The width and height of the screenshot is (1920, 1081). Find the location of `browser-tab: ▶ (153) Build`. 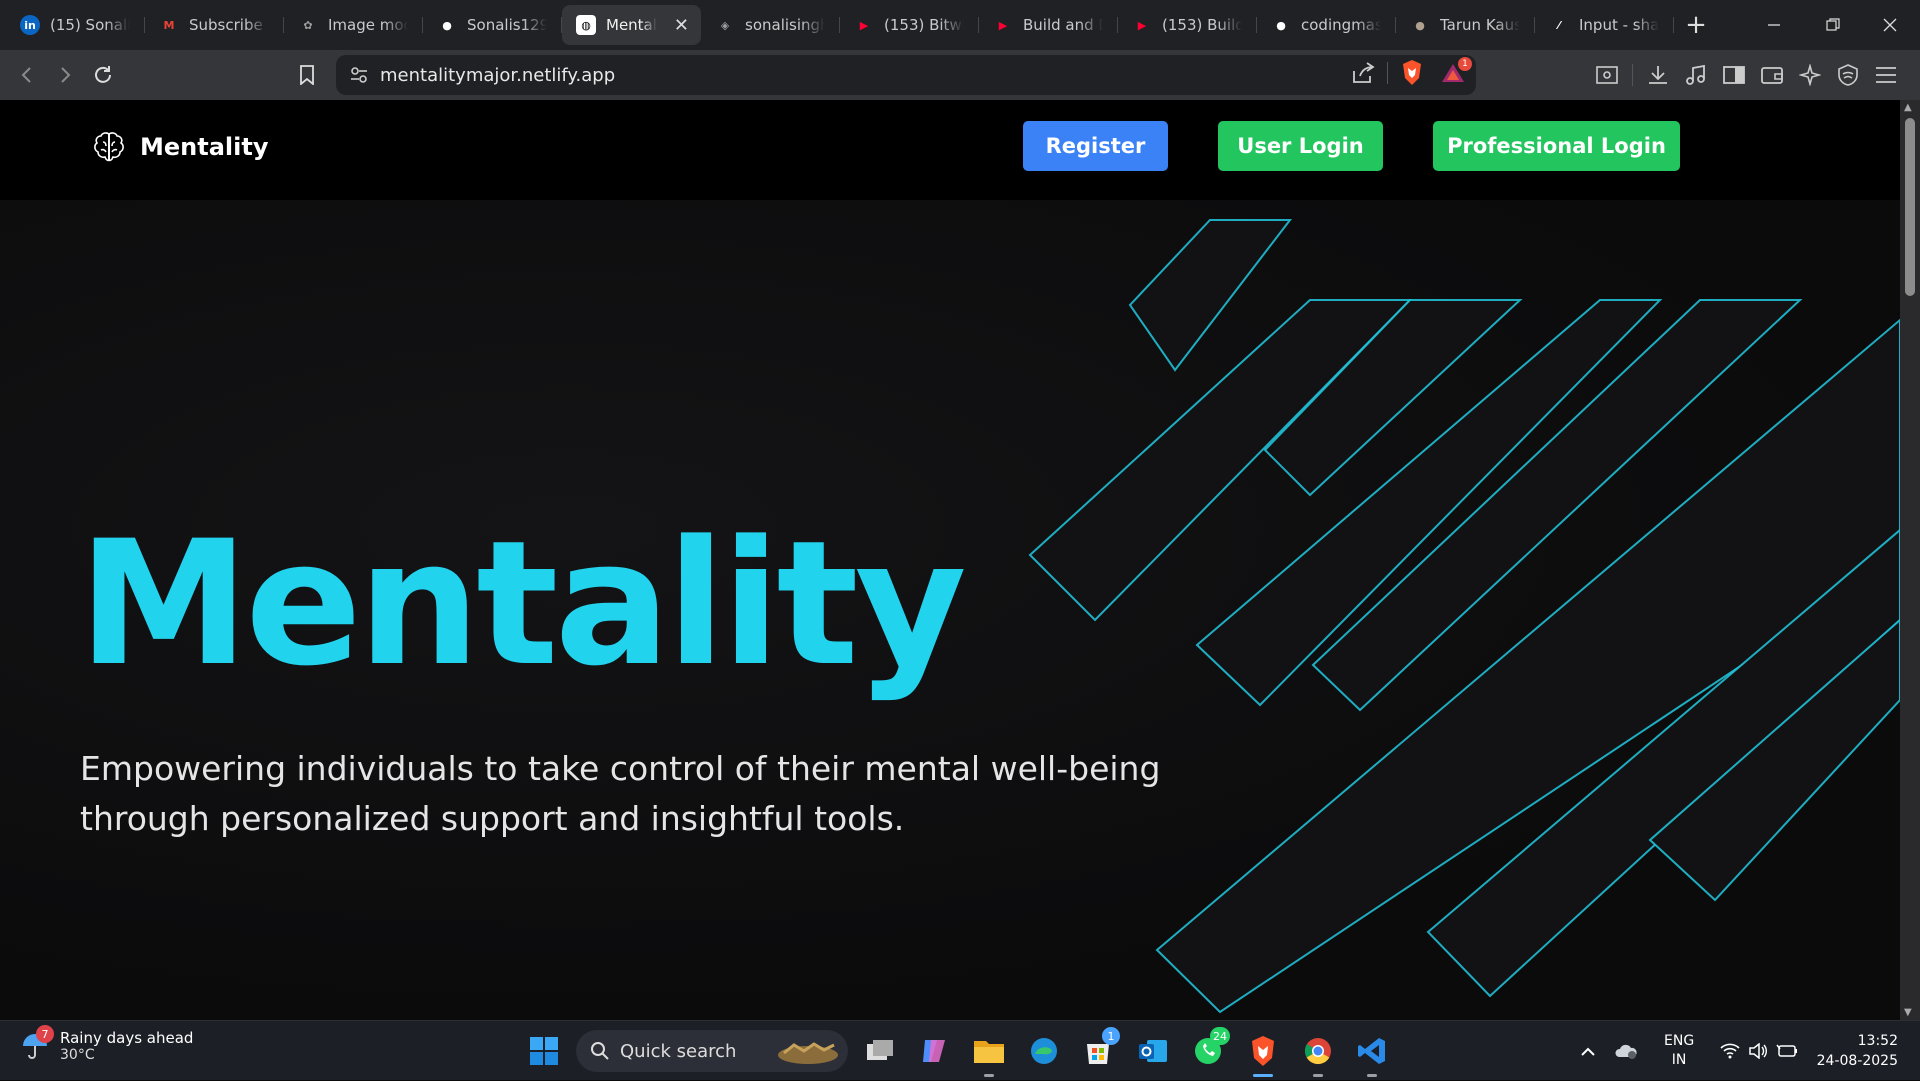

browser-tab: ▶ (153) Build is located at coordinates (1187, 25).